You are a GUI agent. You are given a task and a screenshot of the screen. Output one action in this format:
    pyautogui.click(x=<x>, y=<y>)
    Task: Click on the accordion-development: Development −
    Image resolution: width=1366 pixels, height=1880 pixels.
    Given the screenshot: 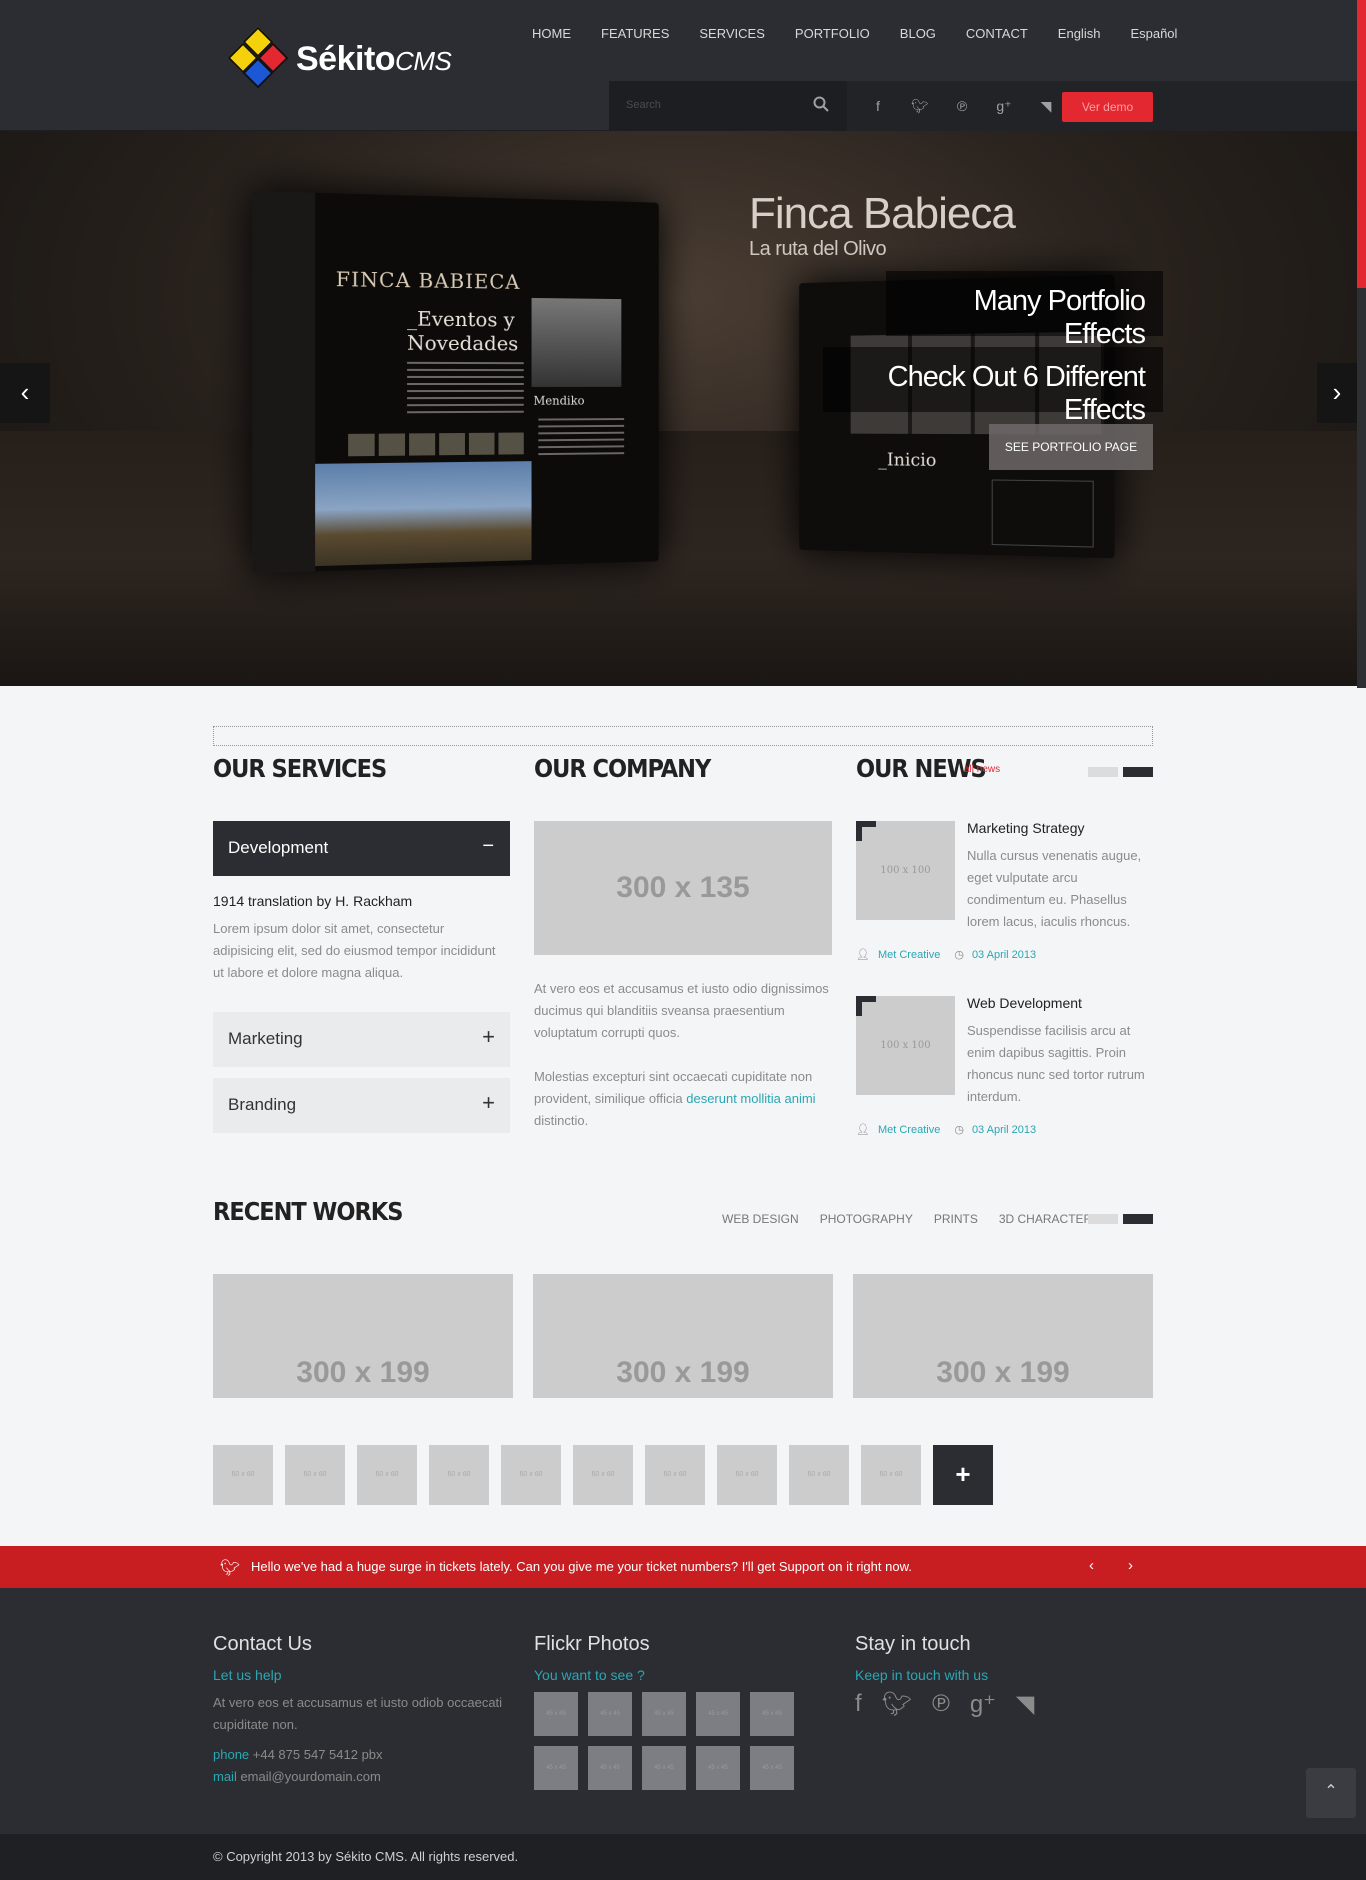 What is the action you would take?
    pyautogui.click(x=361, y=848)
    